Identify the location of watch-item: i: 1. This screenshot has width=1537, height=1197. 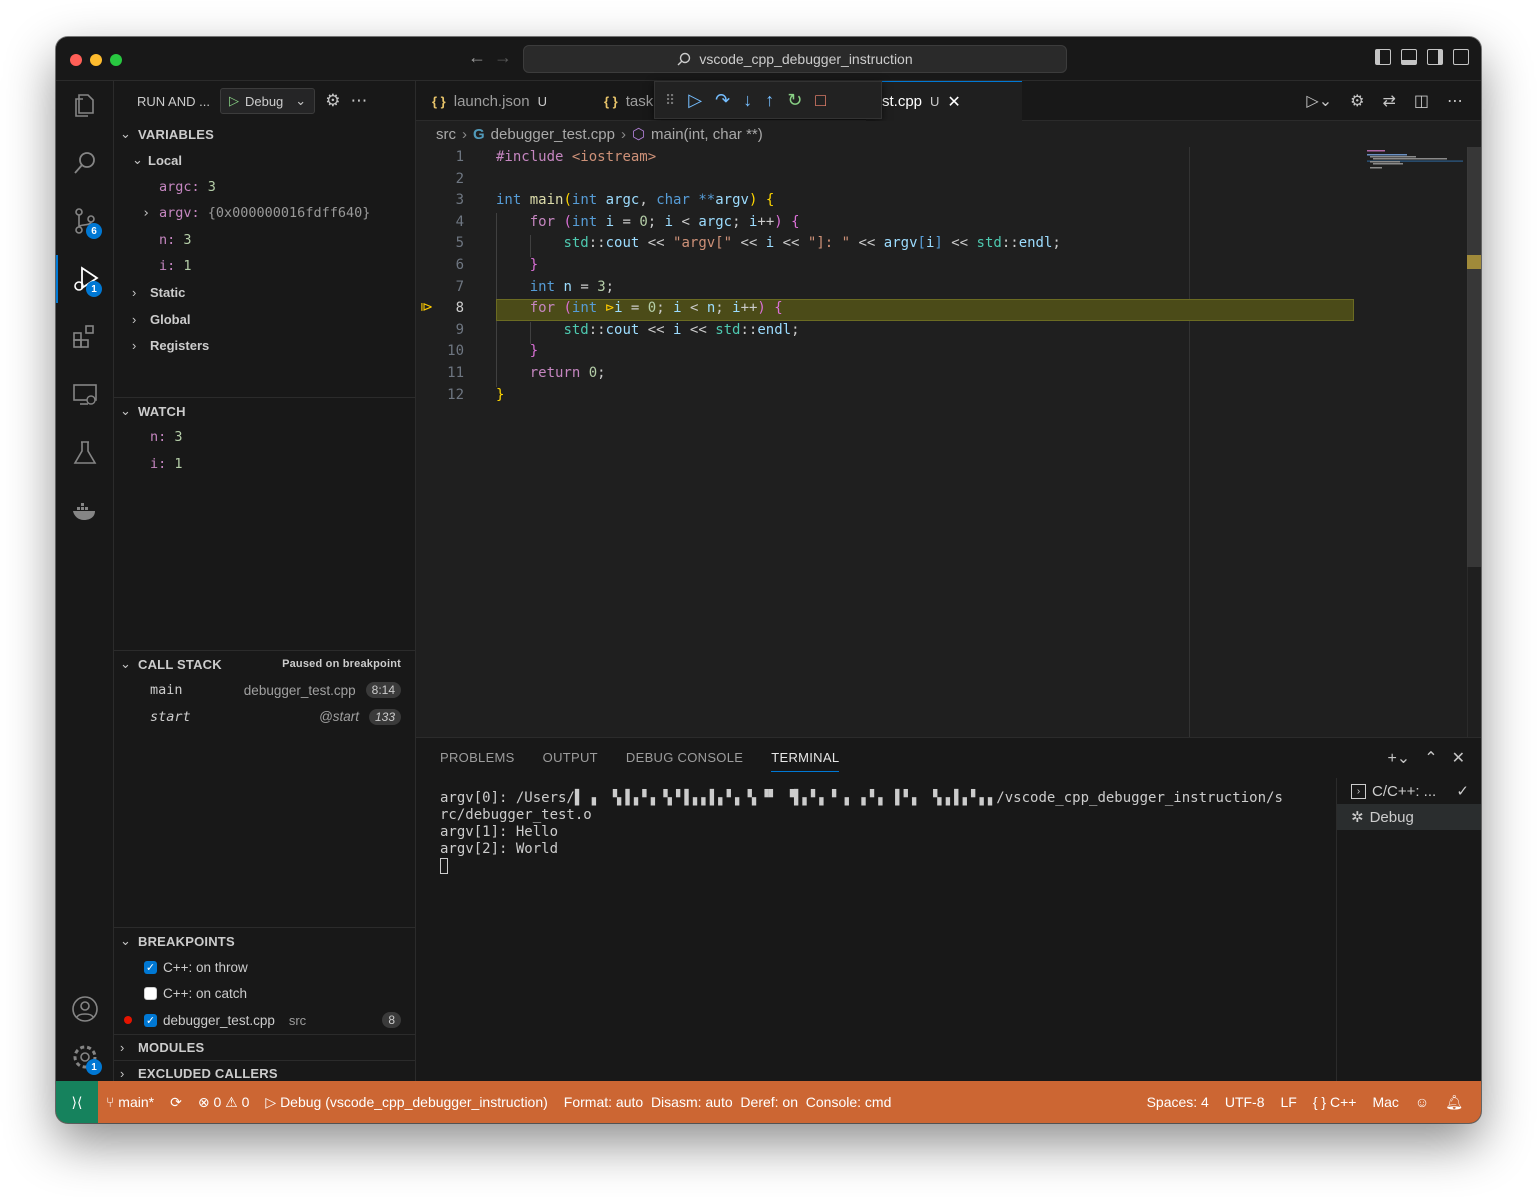
(264, 464).